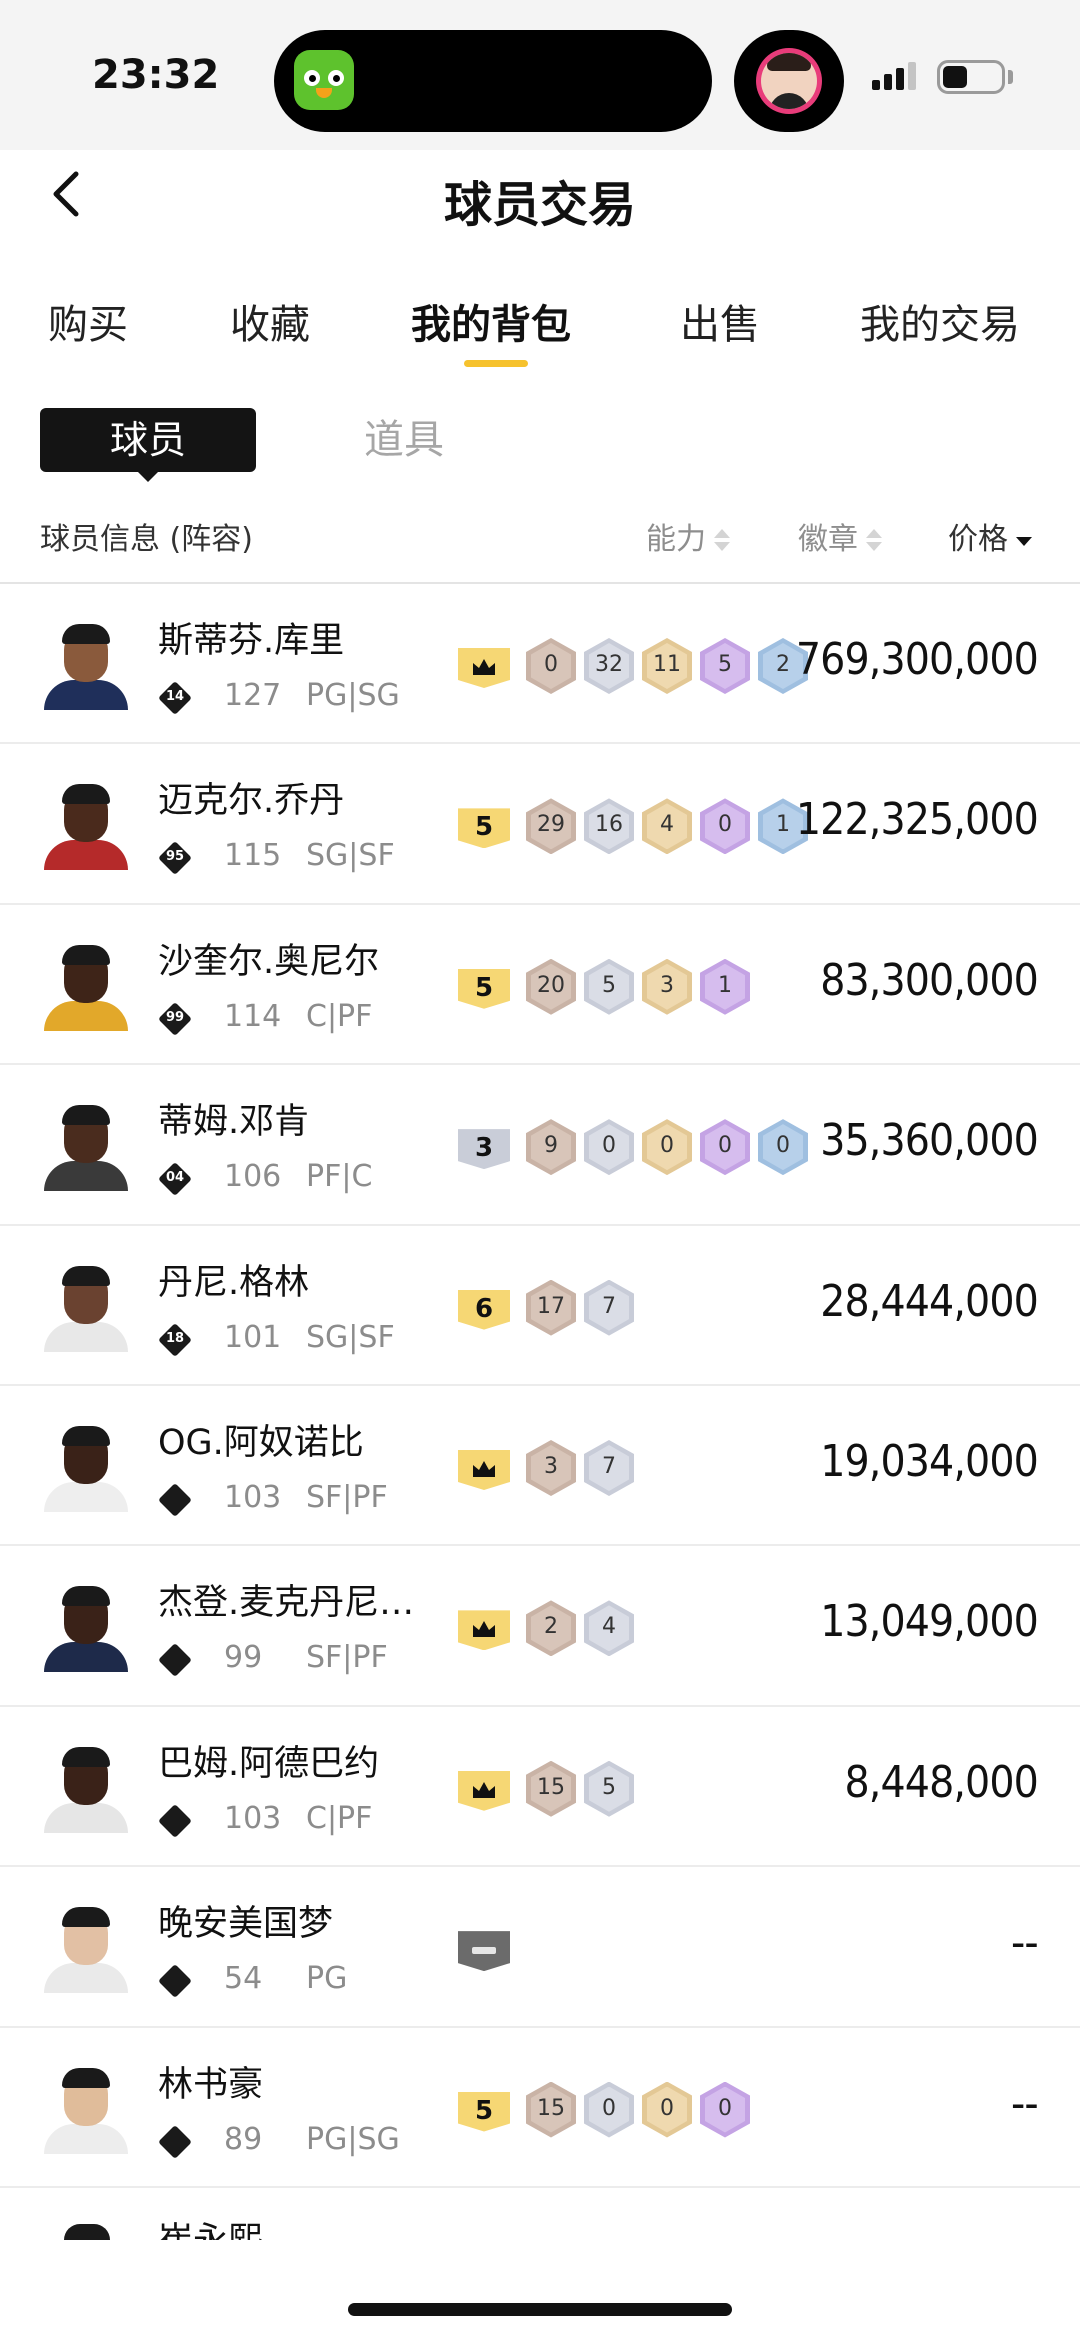 The image size is (1080, 2341). I want to click on player-name: 林书豪, so click(211, 2084).